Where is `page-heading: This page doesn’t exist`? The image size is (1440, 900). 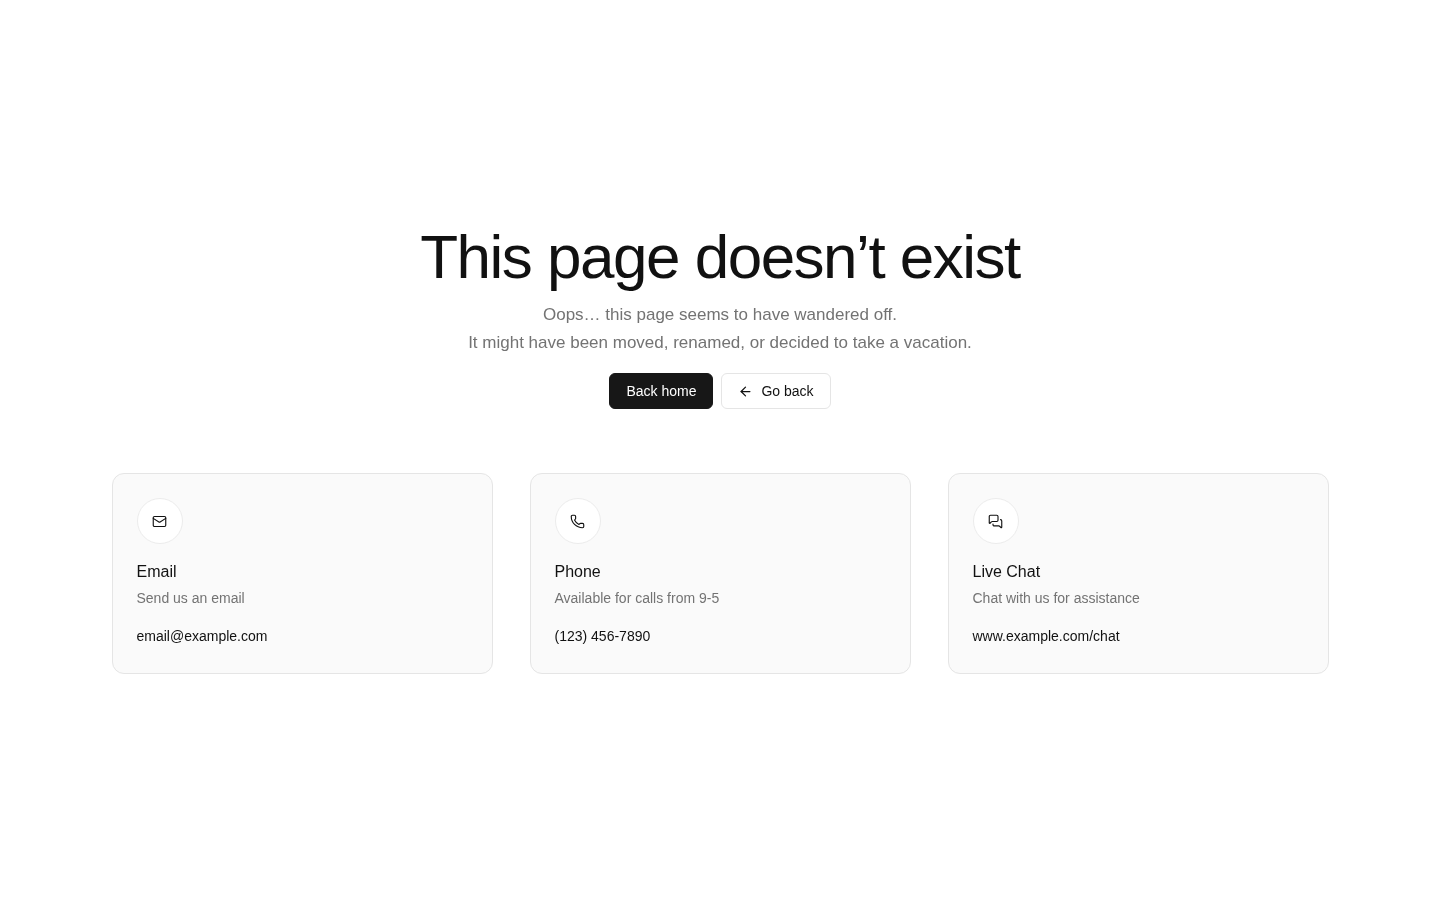 page-heading: This page doesn’t exist is located at coordinates (720, 257).